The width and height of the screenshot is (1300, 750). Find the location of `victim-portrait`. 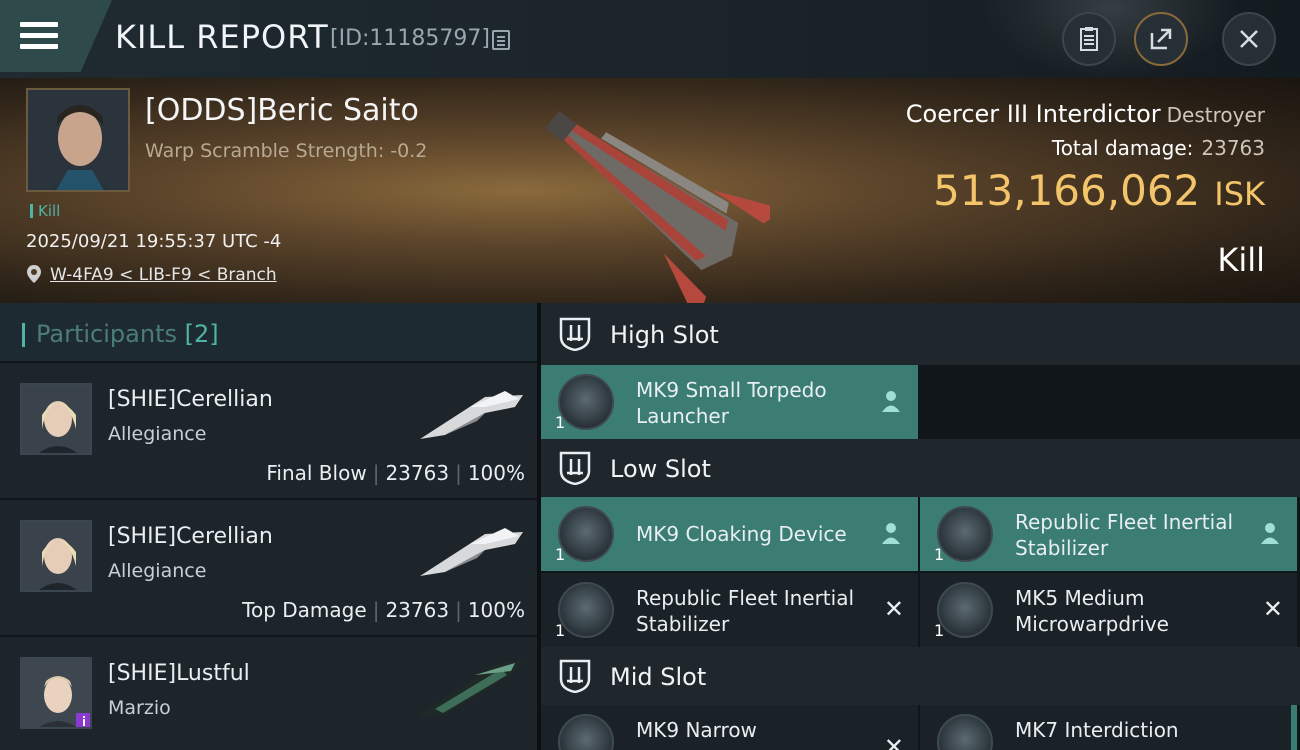

victim-portrait is located at coordinates (78, 140).